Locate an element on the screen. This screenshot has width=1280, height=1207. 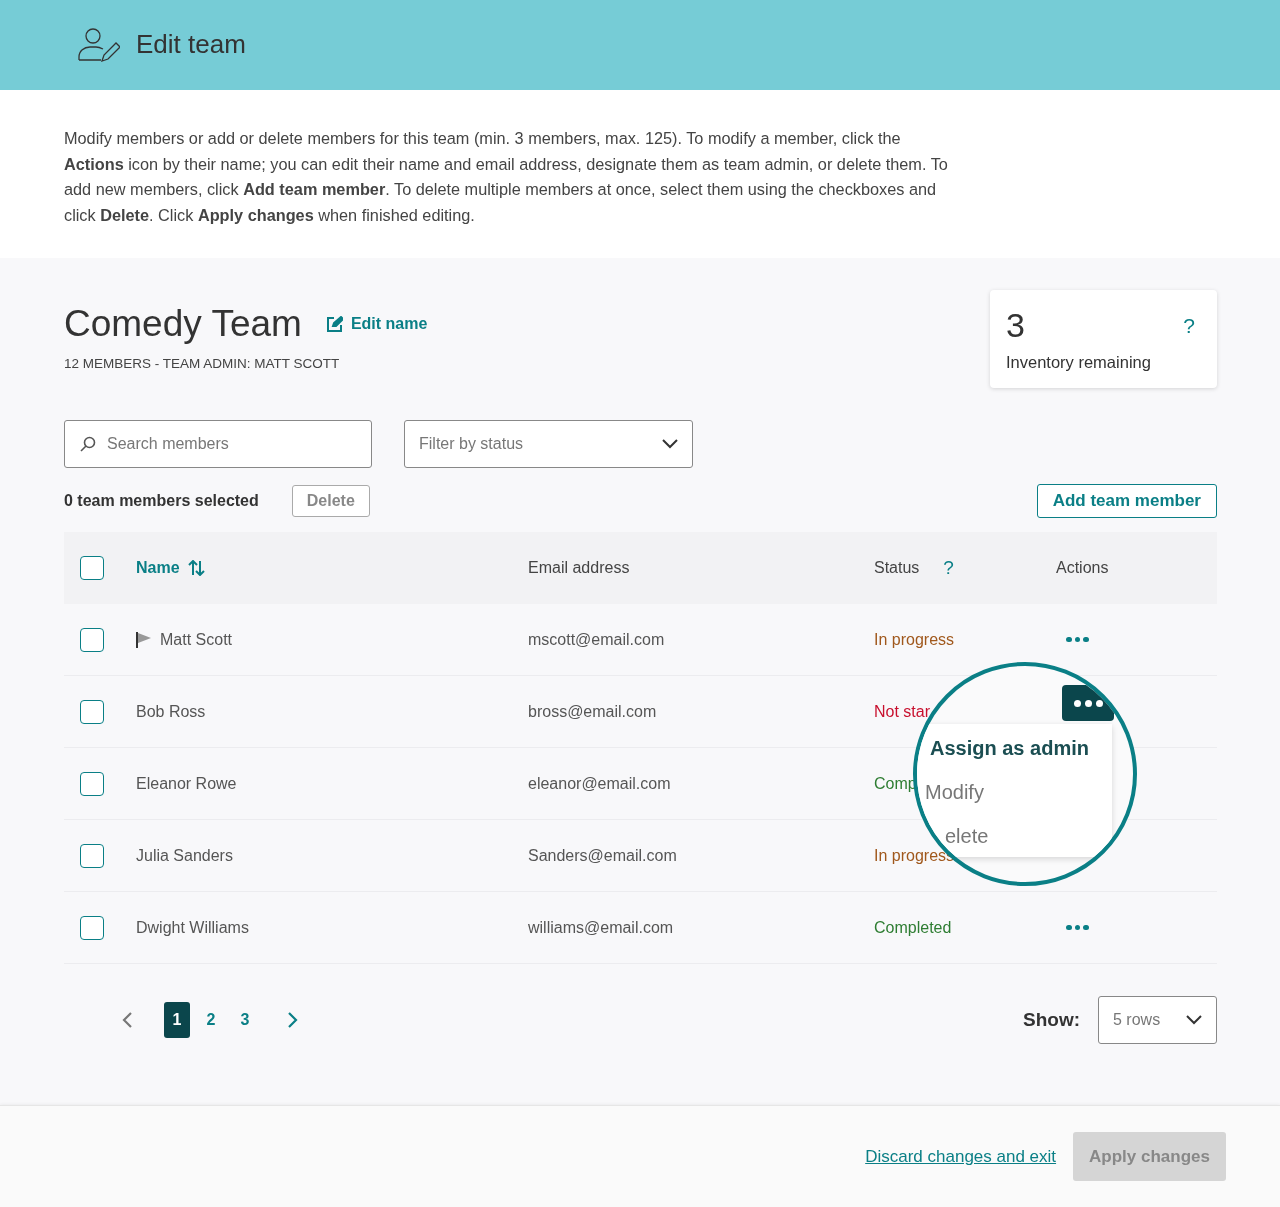
search-field: Search members is located at coordinates (218, 444).